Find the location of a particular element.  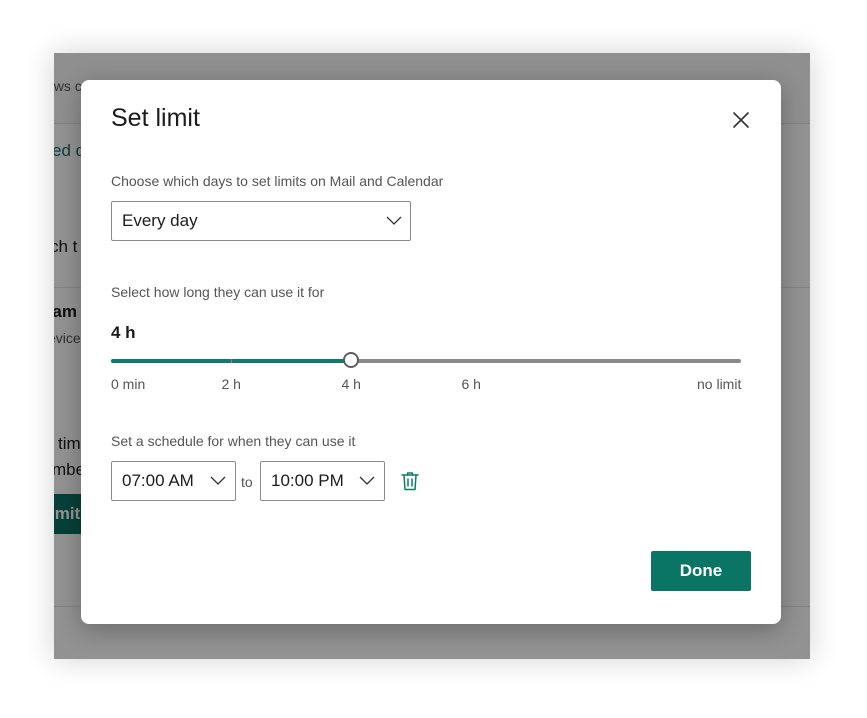

schedule-label: Set a schedule for when they can use it is located at coordinates (233, 441).